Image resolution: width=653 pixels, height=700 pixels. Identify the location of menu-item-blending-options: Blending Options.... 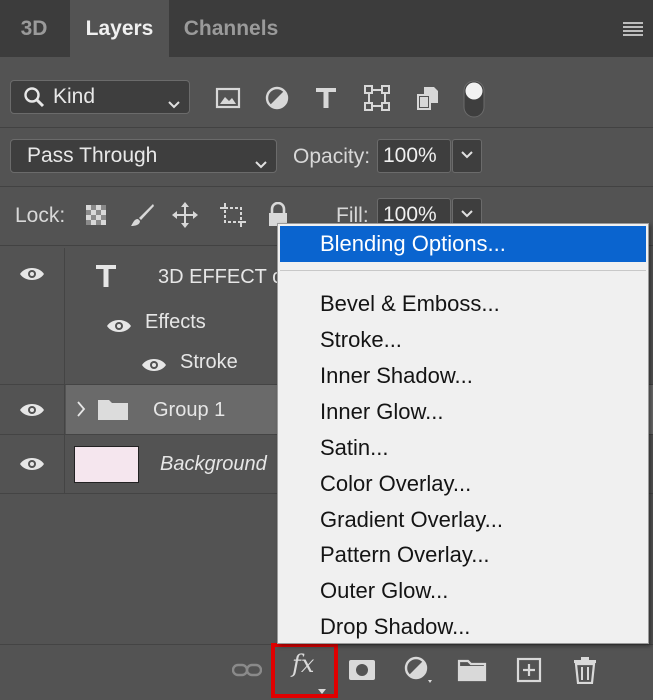
(463, 244).